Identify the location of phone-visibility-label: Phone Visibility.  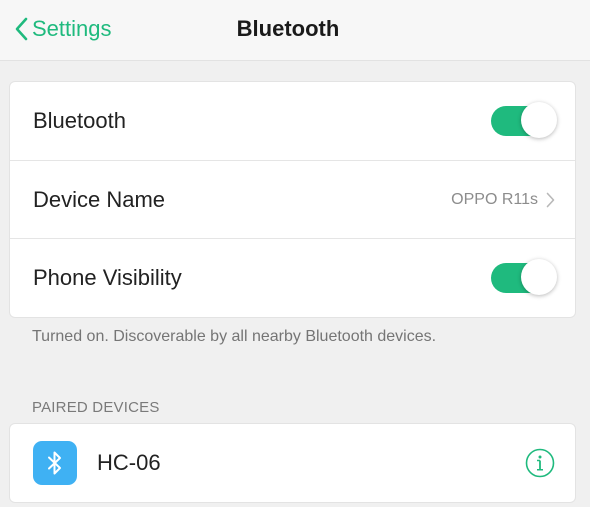
(107, 277).